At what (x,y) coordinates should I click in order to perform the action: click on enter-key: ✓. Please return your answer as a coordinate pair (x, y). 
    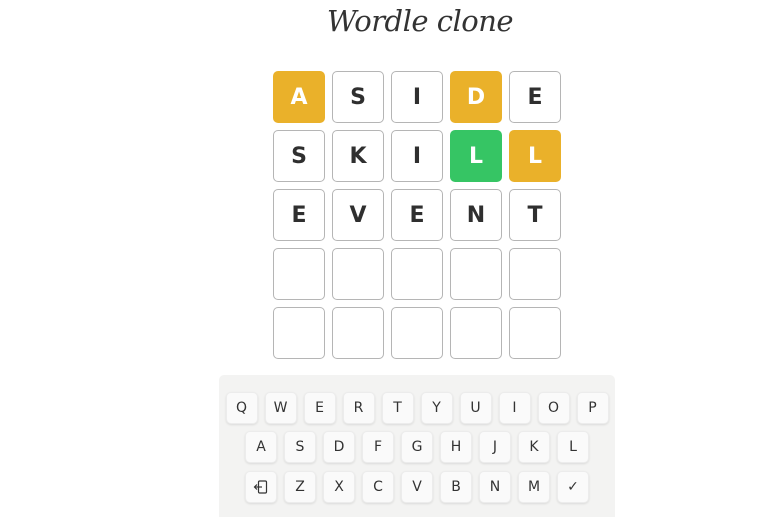
    Looking at the image, I should click on (573, 487).